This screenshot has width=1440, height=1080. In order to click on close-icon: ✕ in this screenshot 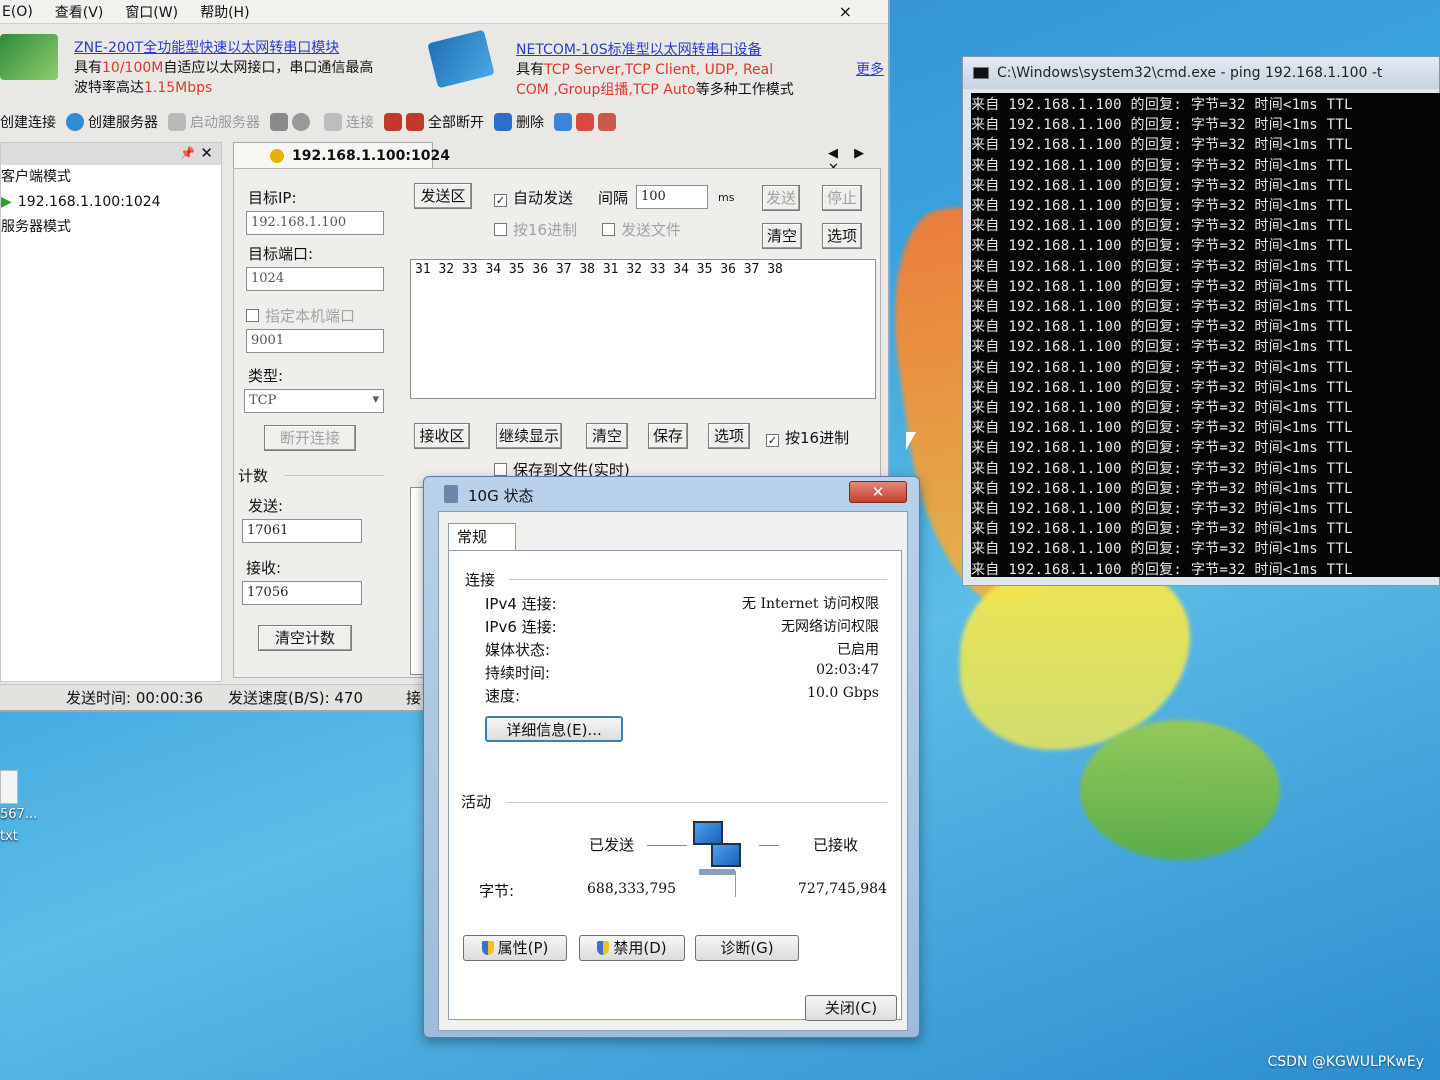, I will do `click(206, 153)`.